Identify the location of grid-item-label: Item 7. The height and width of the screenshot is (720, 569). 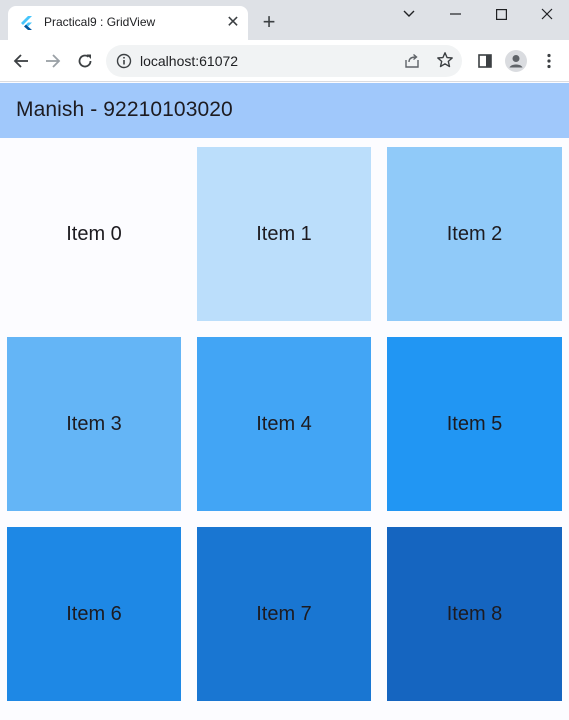
(284, 613).